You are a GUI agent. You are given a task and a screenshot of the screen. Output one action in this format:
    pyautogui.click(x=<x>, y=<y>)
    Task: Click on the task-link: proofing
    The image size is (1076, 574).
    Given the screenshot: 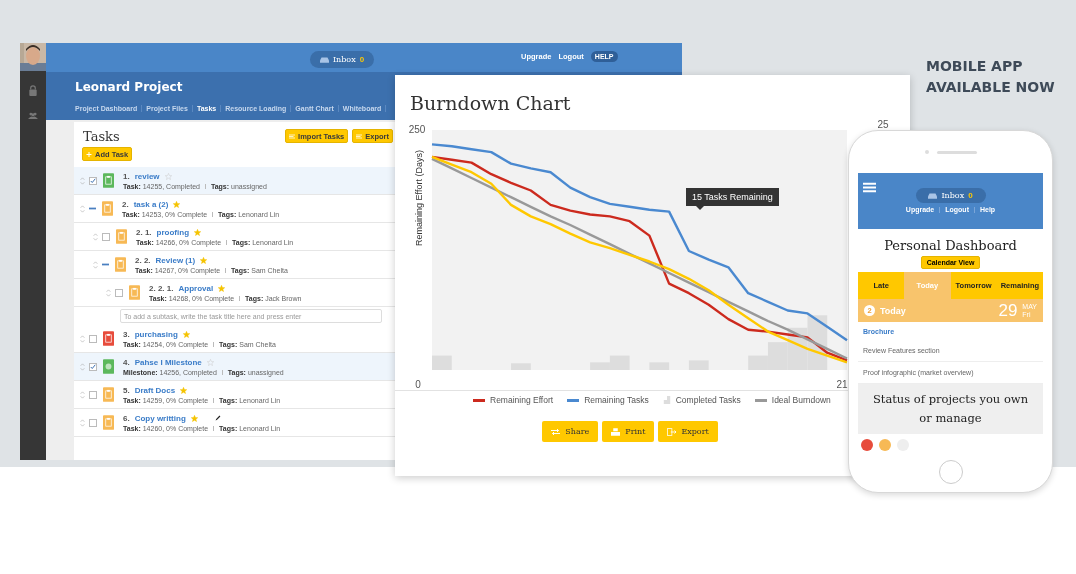 What is the action you would take?
    pyautogui.click(x=172, y=232)
    